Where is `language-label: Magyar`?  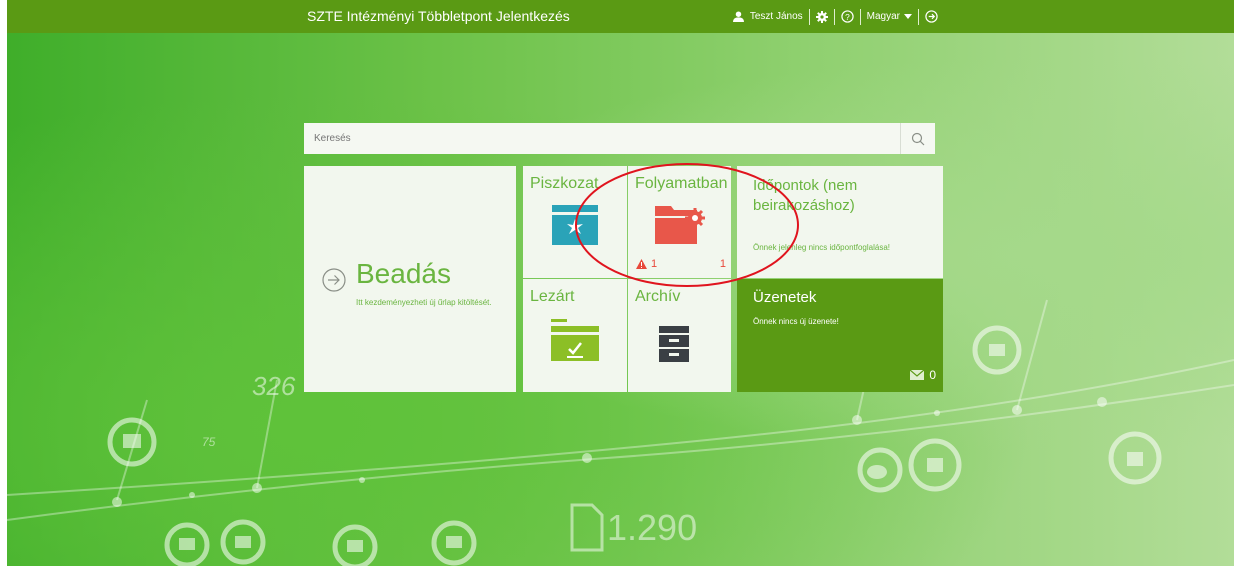
language-label: Magyar is located at coordinates (883, 16).